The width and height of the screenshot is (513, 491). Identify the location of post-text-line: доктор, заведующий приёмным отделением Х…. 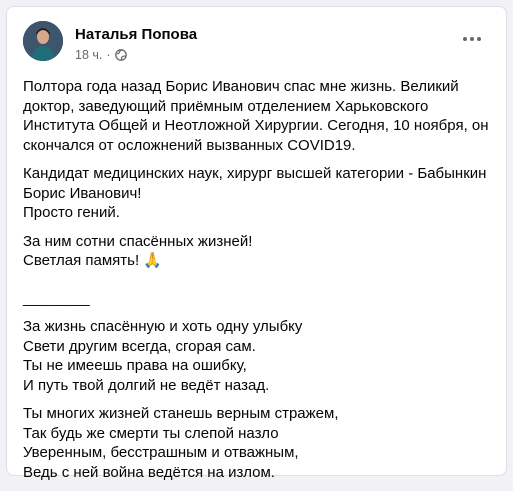
(226, 106).